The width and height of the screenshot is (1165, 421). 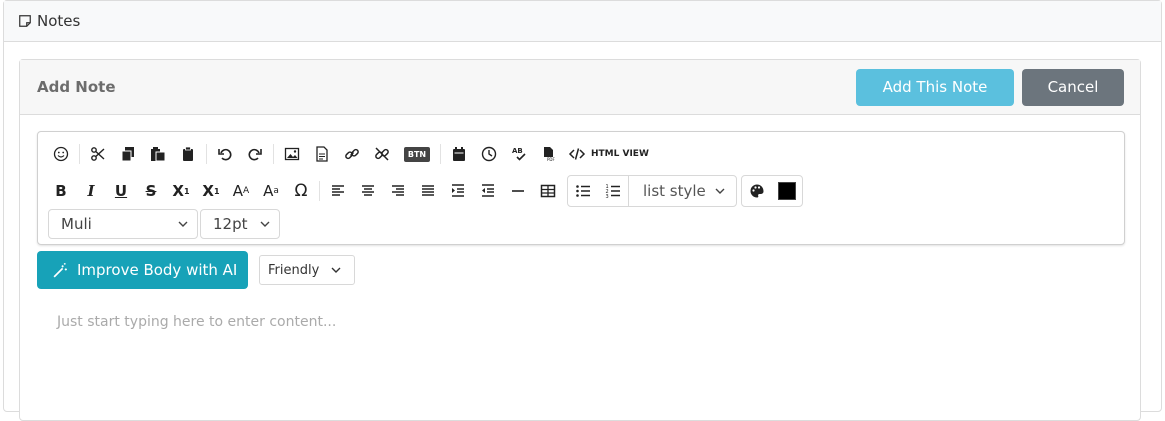 What do you see at coordinates (181, 191) in the screenshot?
I see `superscript-icon: X1` at bounding box center [181, 191].